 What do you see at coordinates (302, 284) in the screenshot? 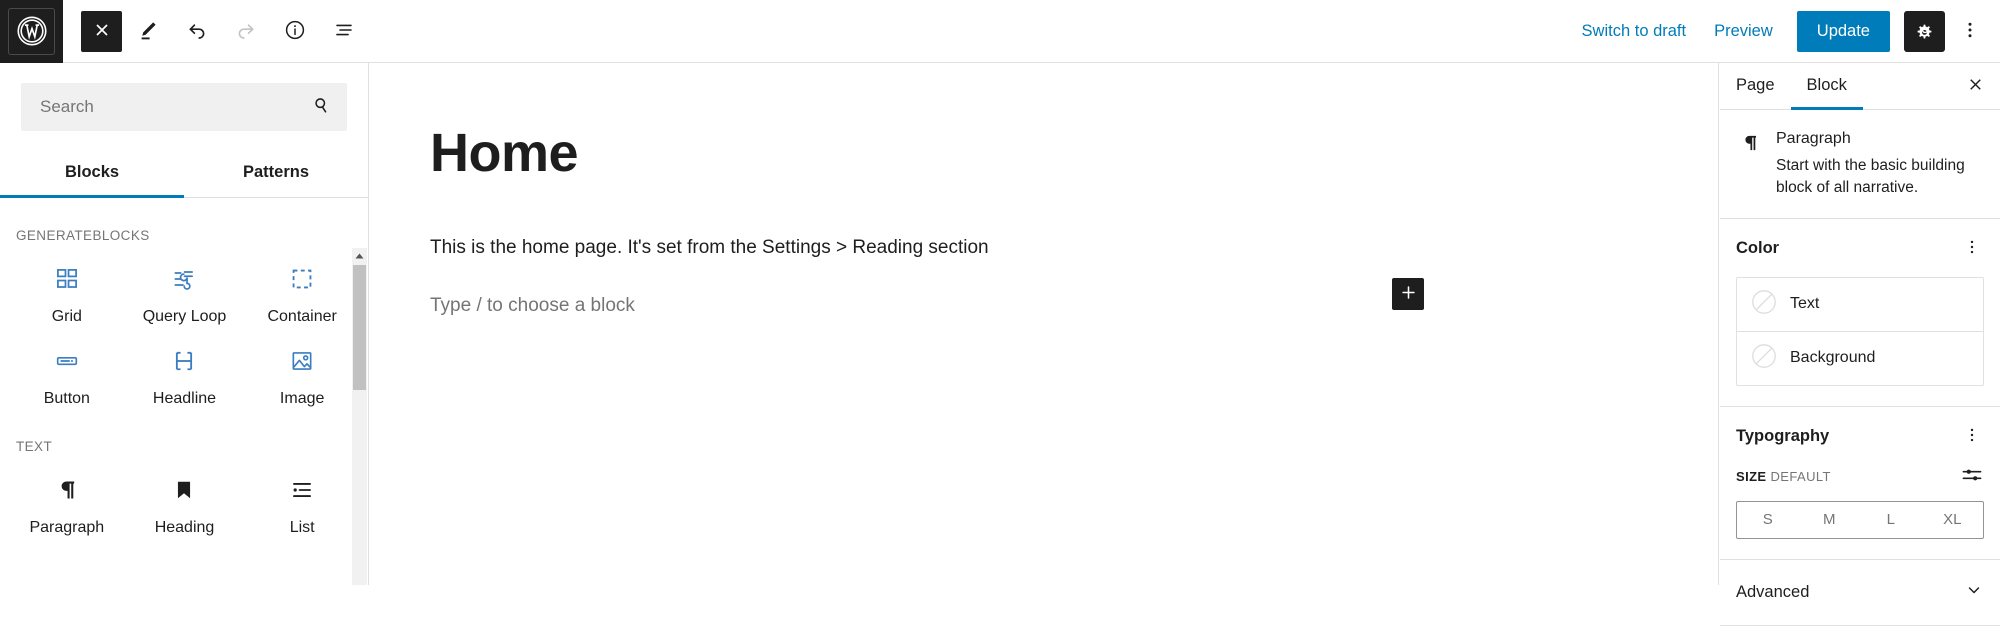
I see `block-item-container: Container` at bounding box center [302, 284].